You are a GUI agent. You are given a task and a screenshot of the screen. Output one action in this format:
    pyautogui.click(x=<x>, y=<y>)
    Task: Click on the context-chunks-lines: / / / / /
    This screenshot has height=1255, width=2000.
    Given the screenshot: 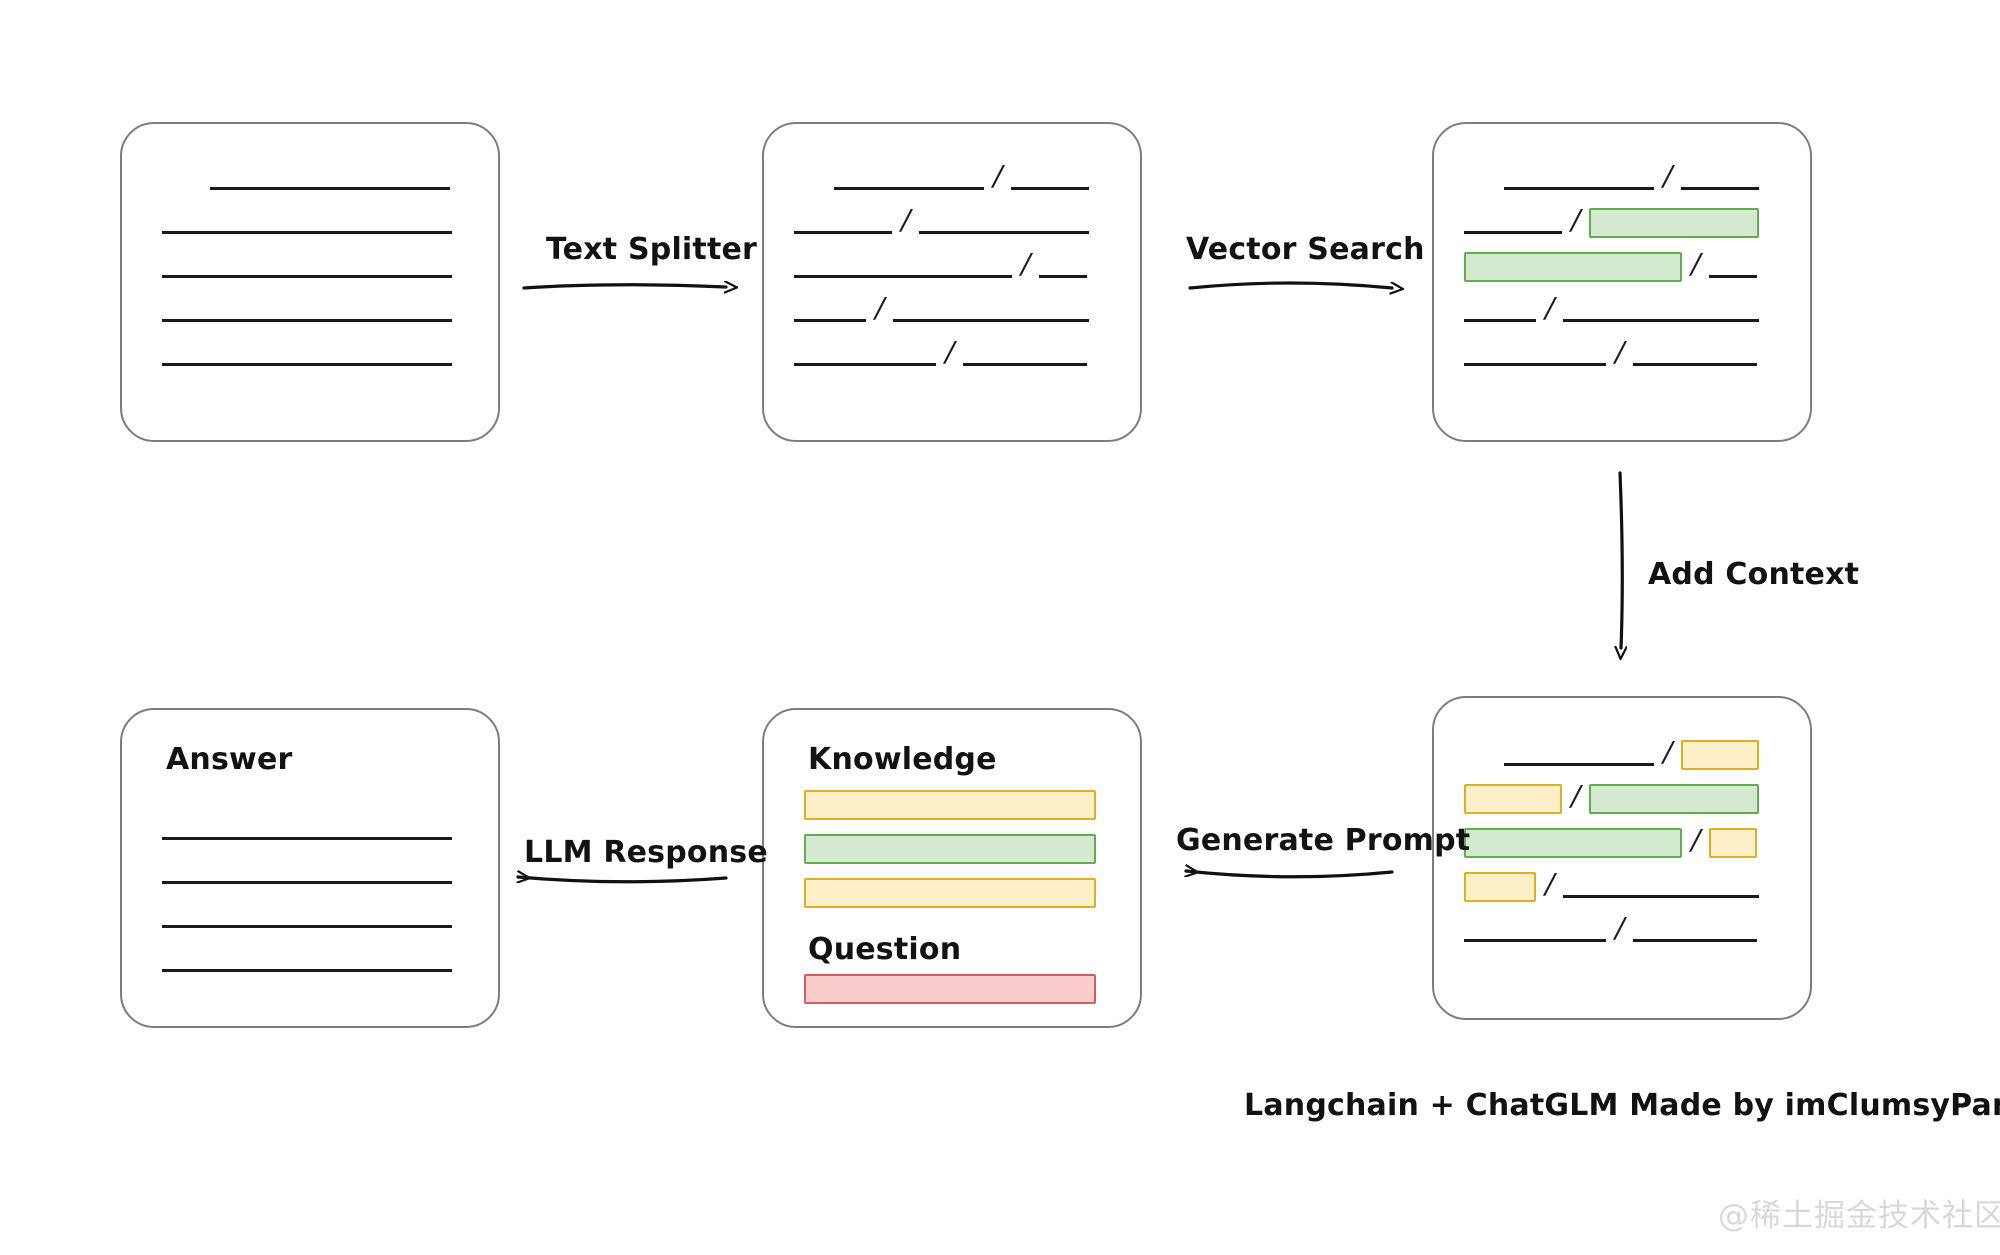 What is the action you would take?
    pyautogui.click(x=1622, y=858)
    